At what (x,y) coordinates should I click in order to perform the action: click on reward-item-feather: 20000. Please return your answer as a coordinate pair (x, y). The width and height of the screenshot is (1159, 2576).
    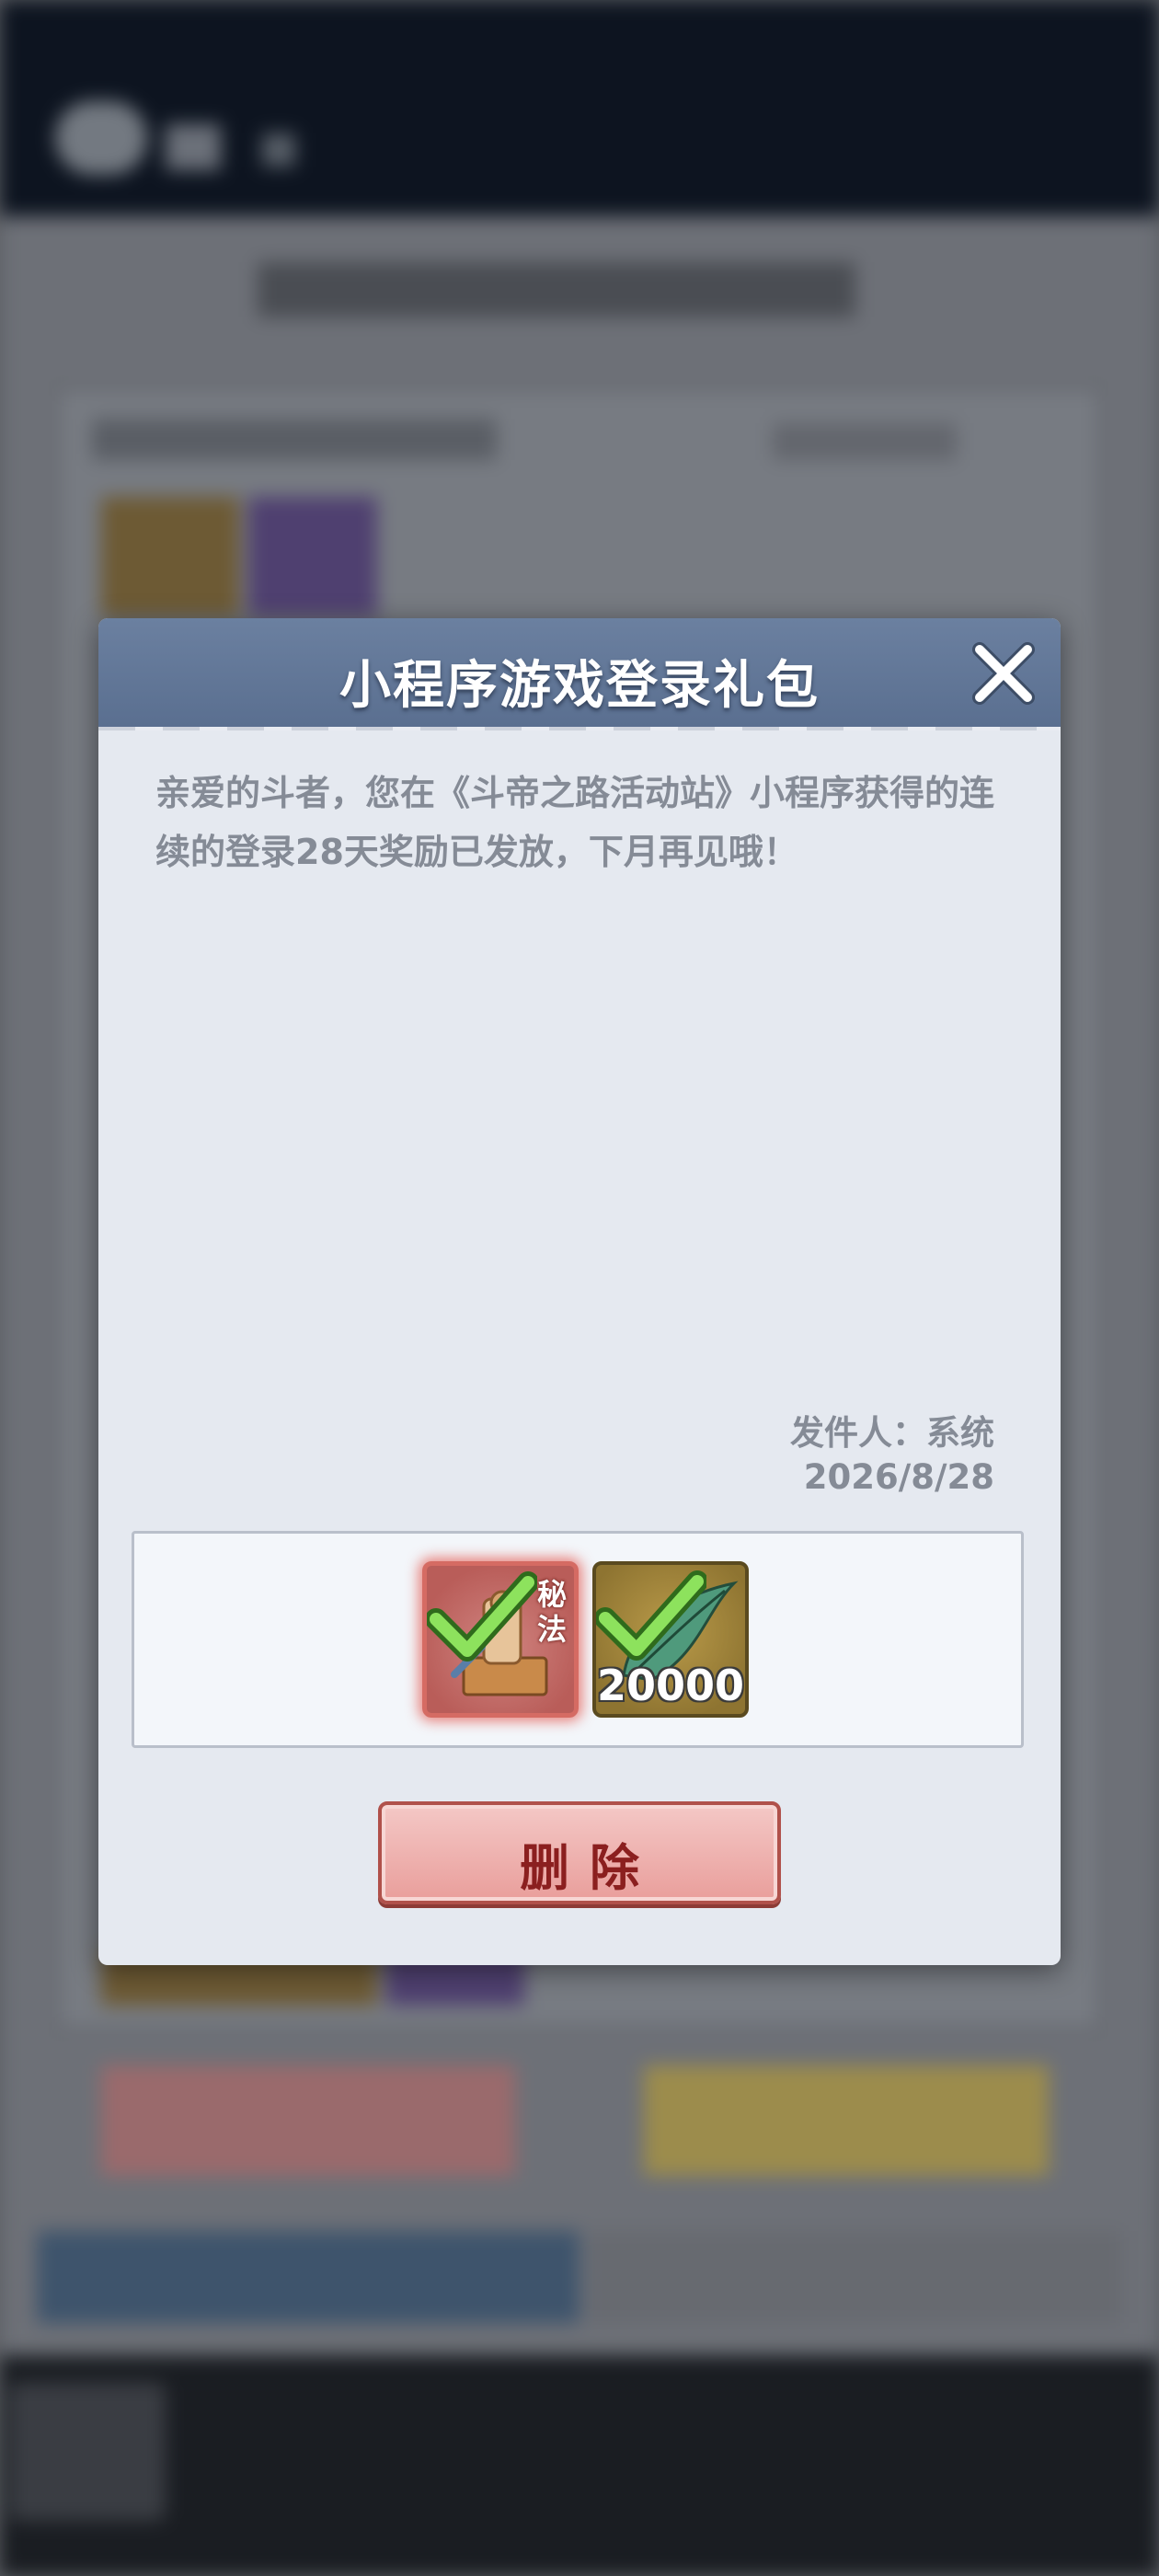
    Looking at the image, I should click on (670, 1639).